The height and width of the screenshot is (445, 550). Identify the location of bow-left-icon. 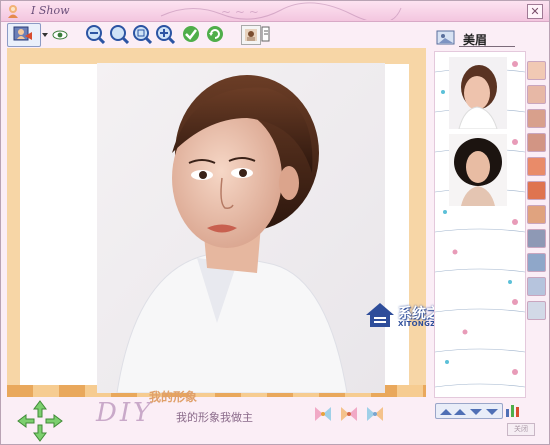
(323, 414).